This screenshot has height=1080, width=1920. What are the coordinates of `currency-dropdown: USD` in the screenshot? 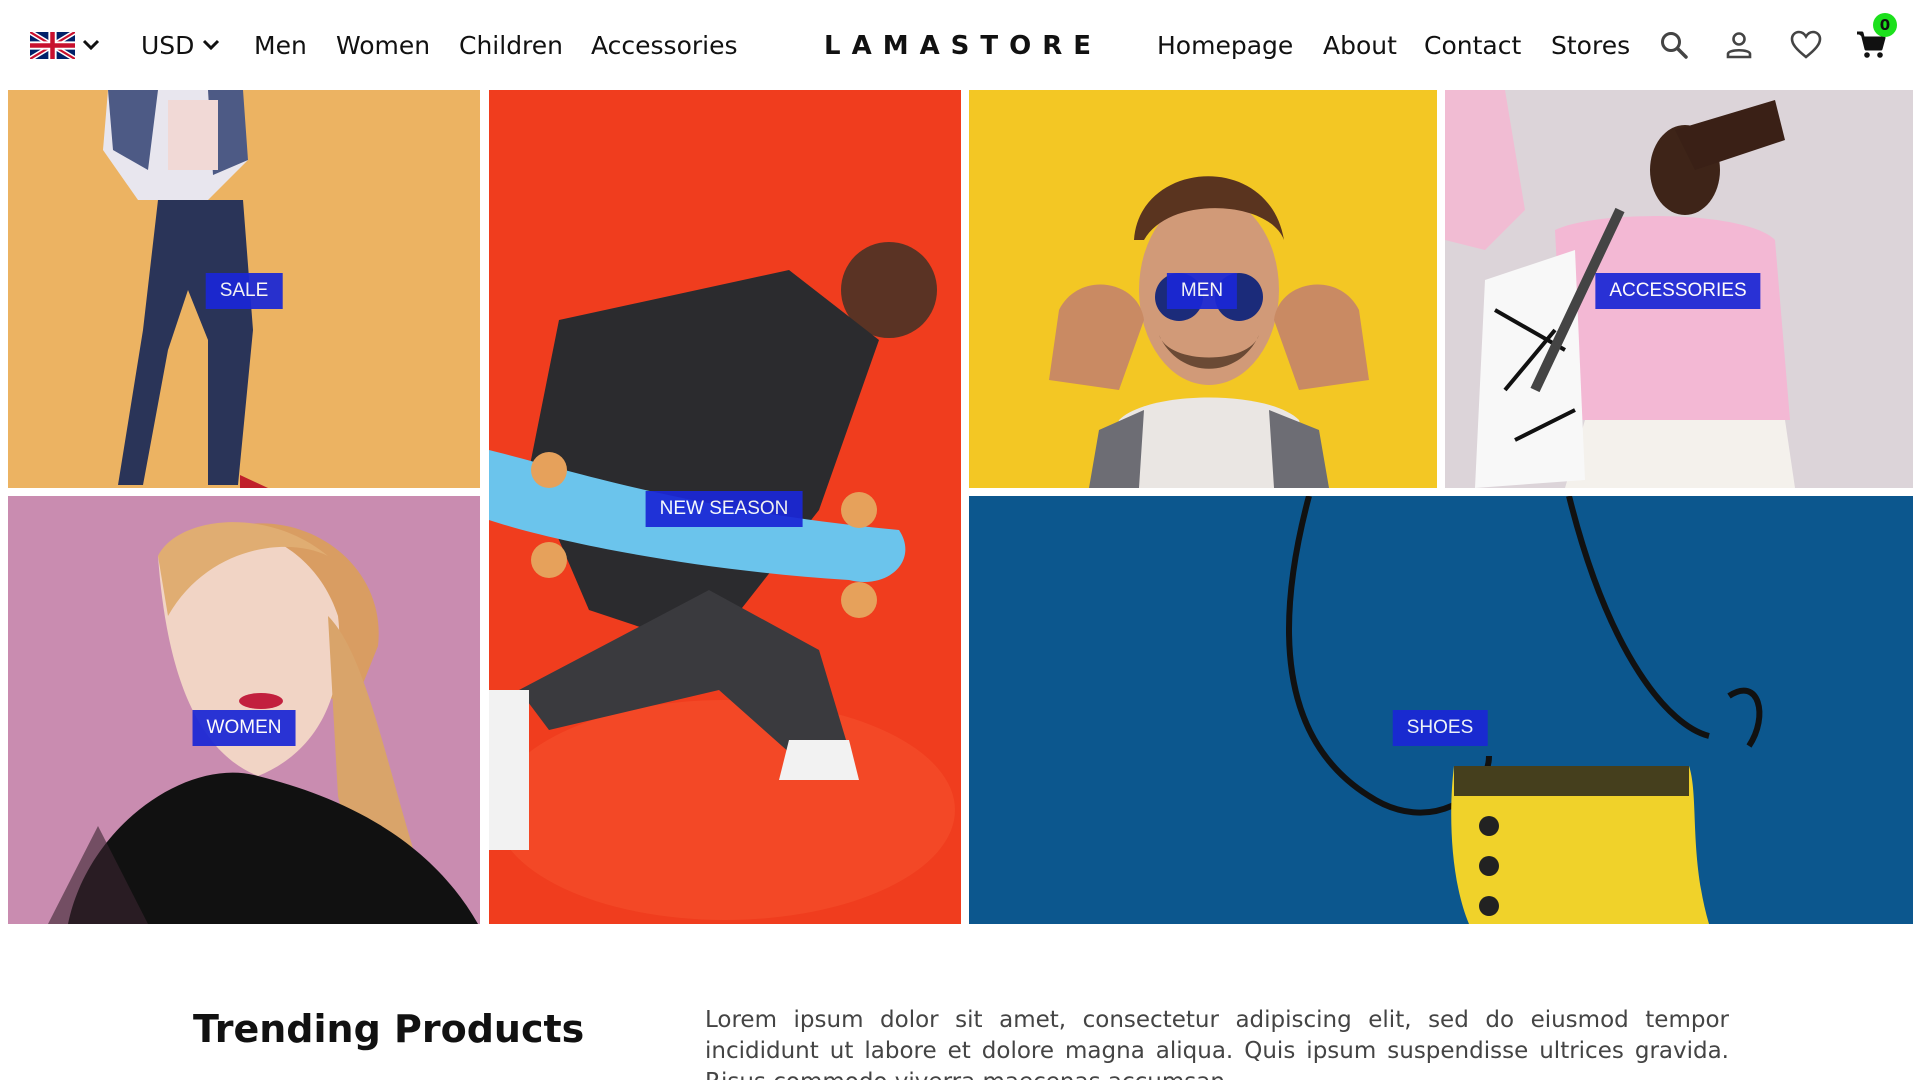 It's located at (180, 45).